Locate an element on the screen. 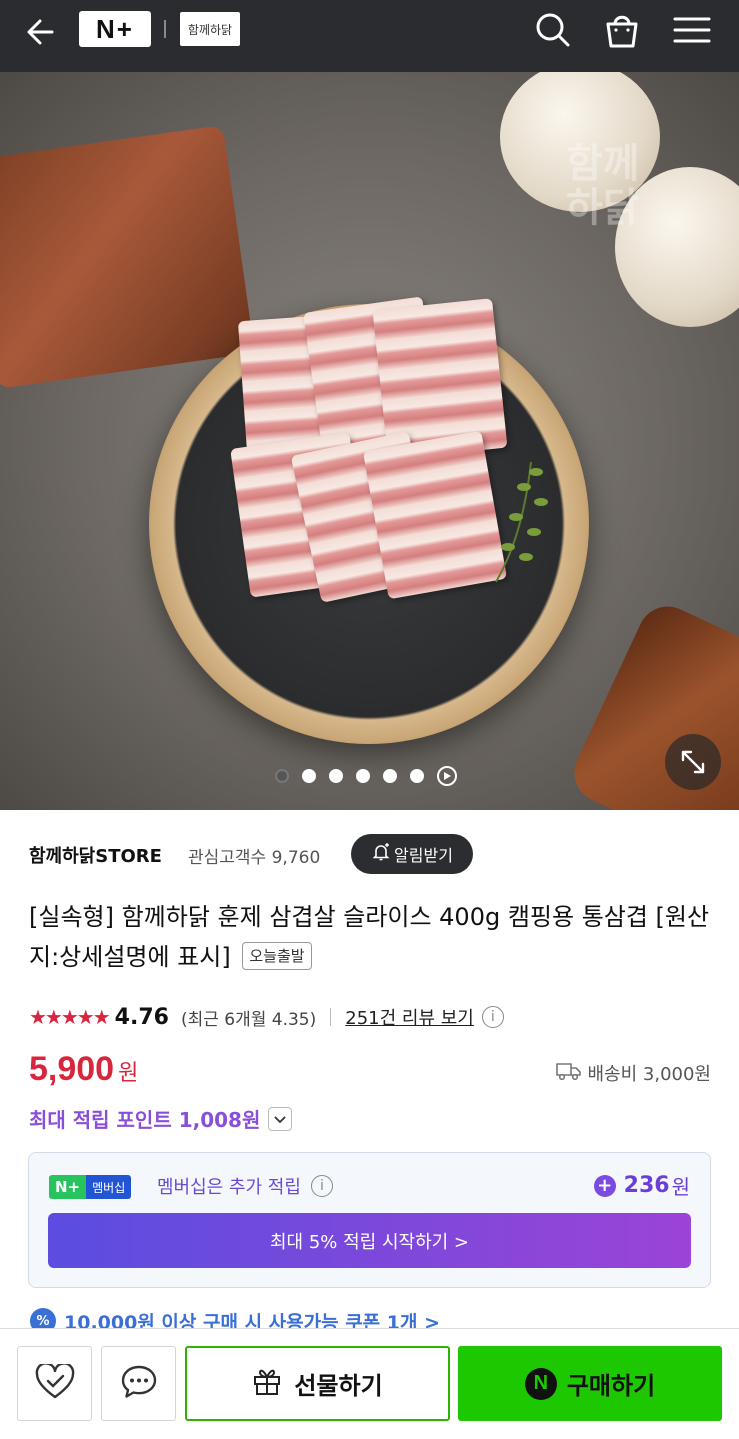 The height and width of the screenshot is (1439, 739). price: 5,900 원 is located at coordinates (83, 1069).